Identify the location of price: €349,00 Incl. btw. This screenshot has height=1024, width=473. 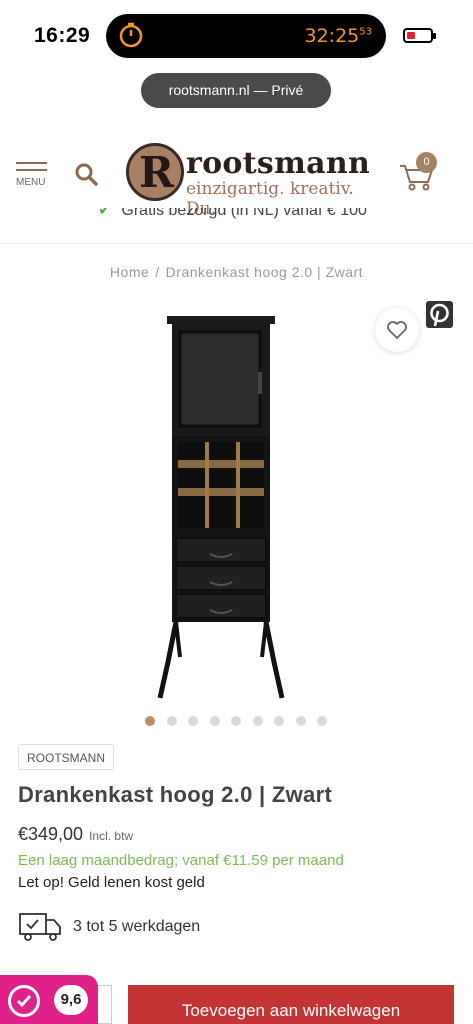
(75, 834).